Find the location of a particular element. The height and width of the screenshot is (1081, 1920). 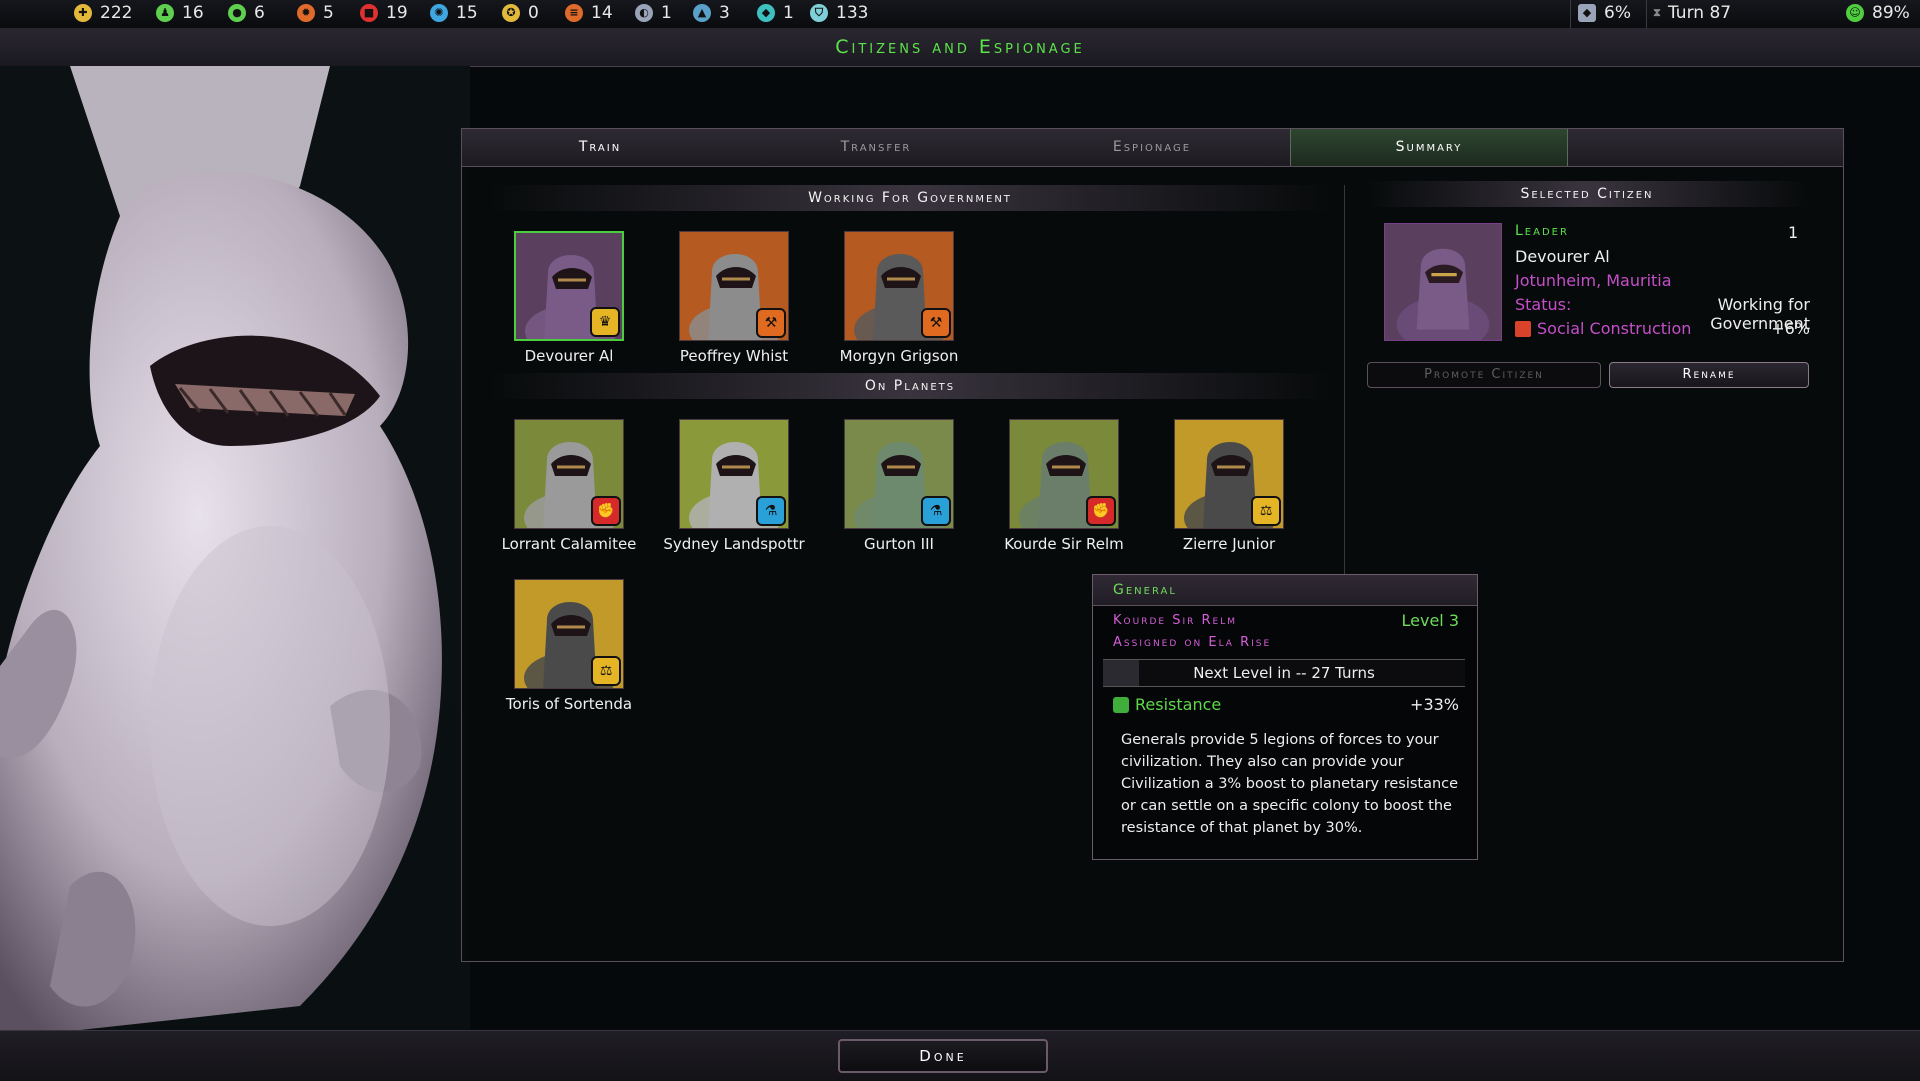

military-icon: ■ is located at coordinates (369, 13).